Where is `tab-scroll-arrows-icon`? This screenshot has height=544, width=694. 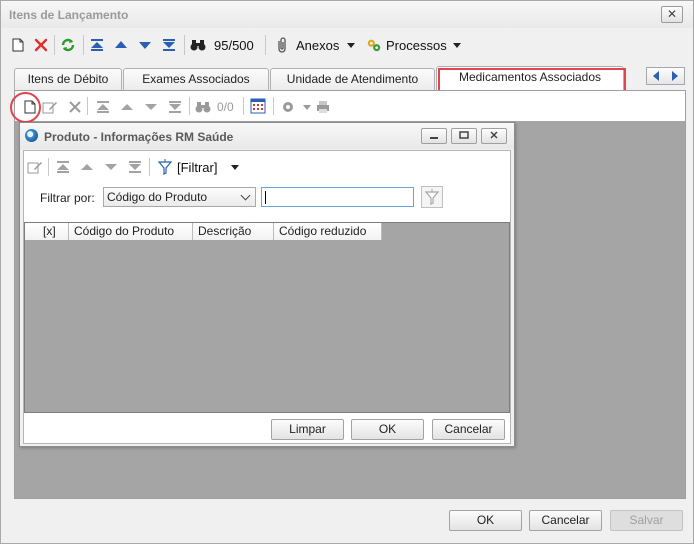 tab-scroll-arrows-icon is located at coordinates (665, 76).